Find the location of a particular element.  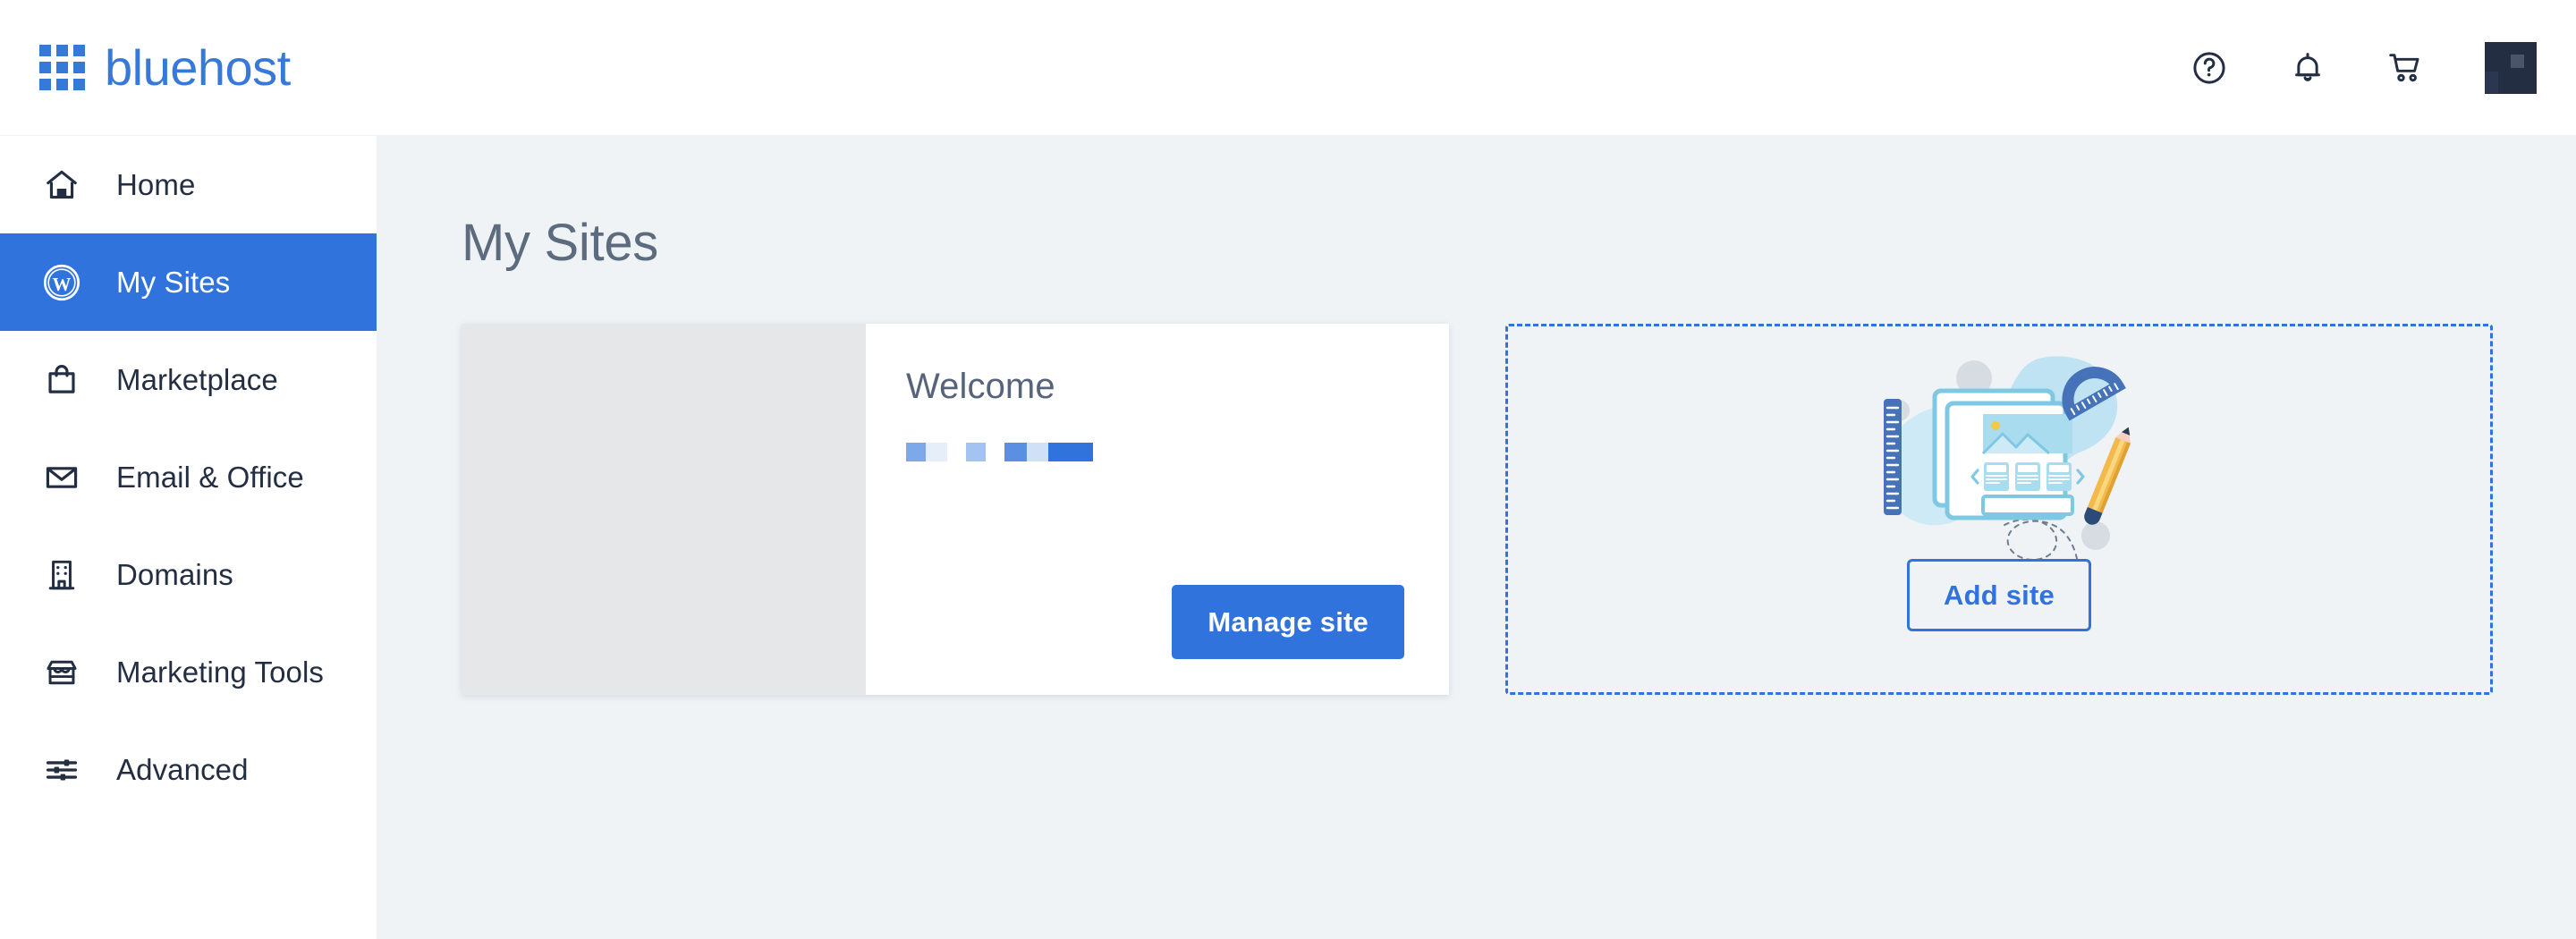

sidebar-item-marketing-tools: Marketing Tools is located at coordinates (188, 672).